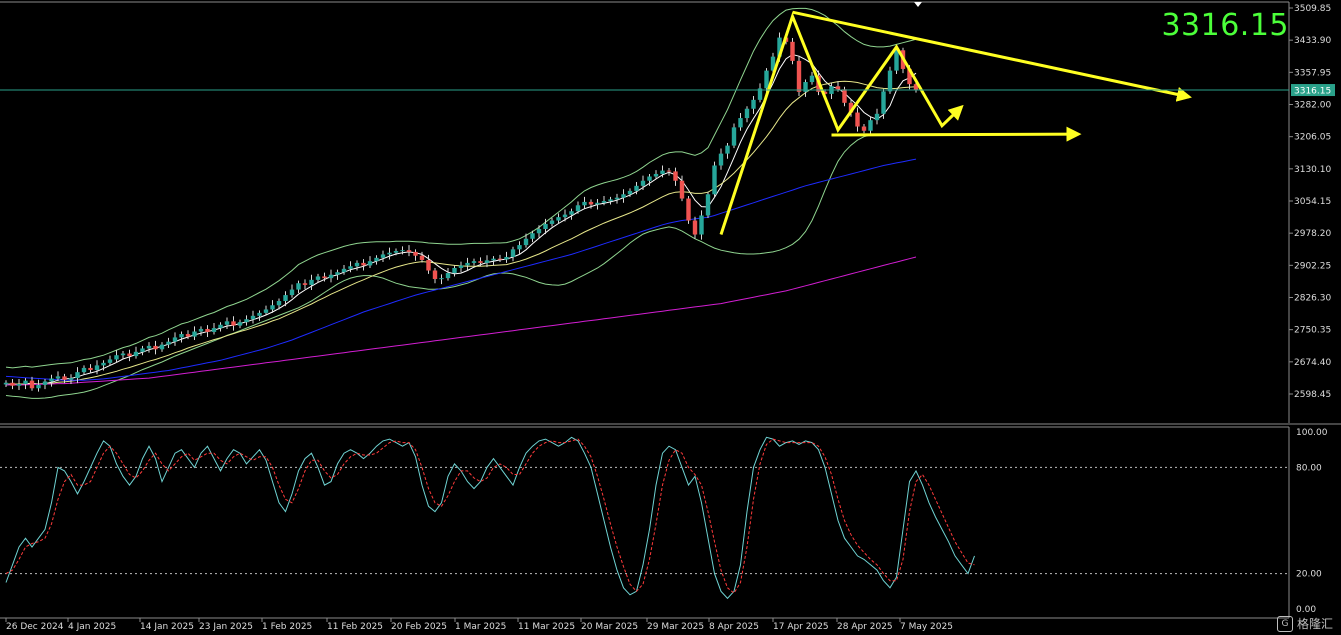 The image size is (1341, 635). What do you see at coordinates (1312, 92) in the screenshot?
I see `current-price-tag-label: 3316.15` at bounding box center [1312, 92].